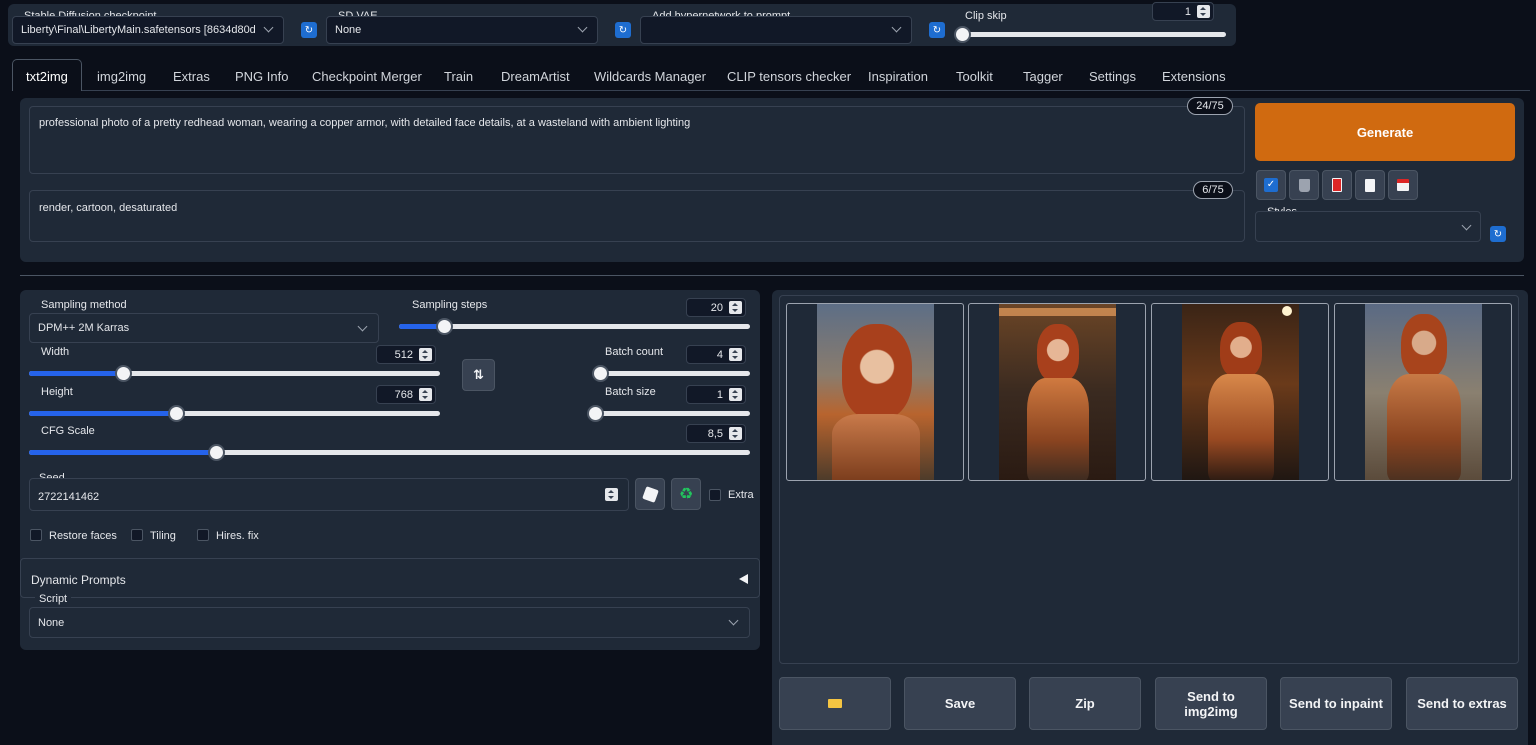 This screenshot has height=745, width=1536. I want to click on negative-prompt-textarea: render, cartoon, desaturated, so click(637, 216).